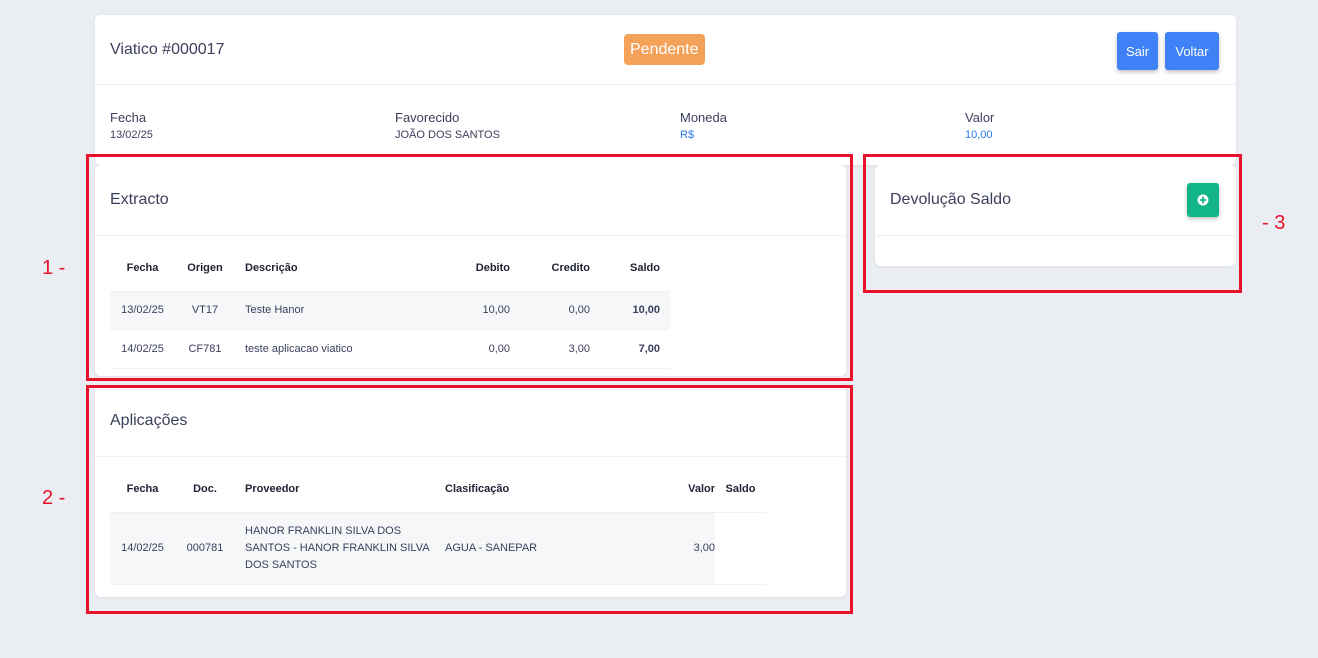  I want to click on back-button: Voltar, so click(1192, 51).